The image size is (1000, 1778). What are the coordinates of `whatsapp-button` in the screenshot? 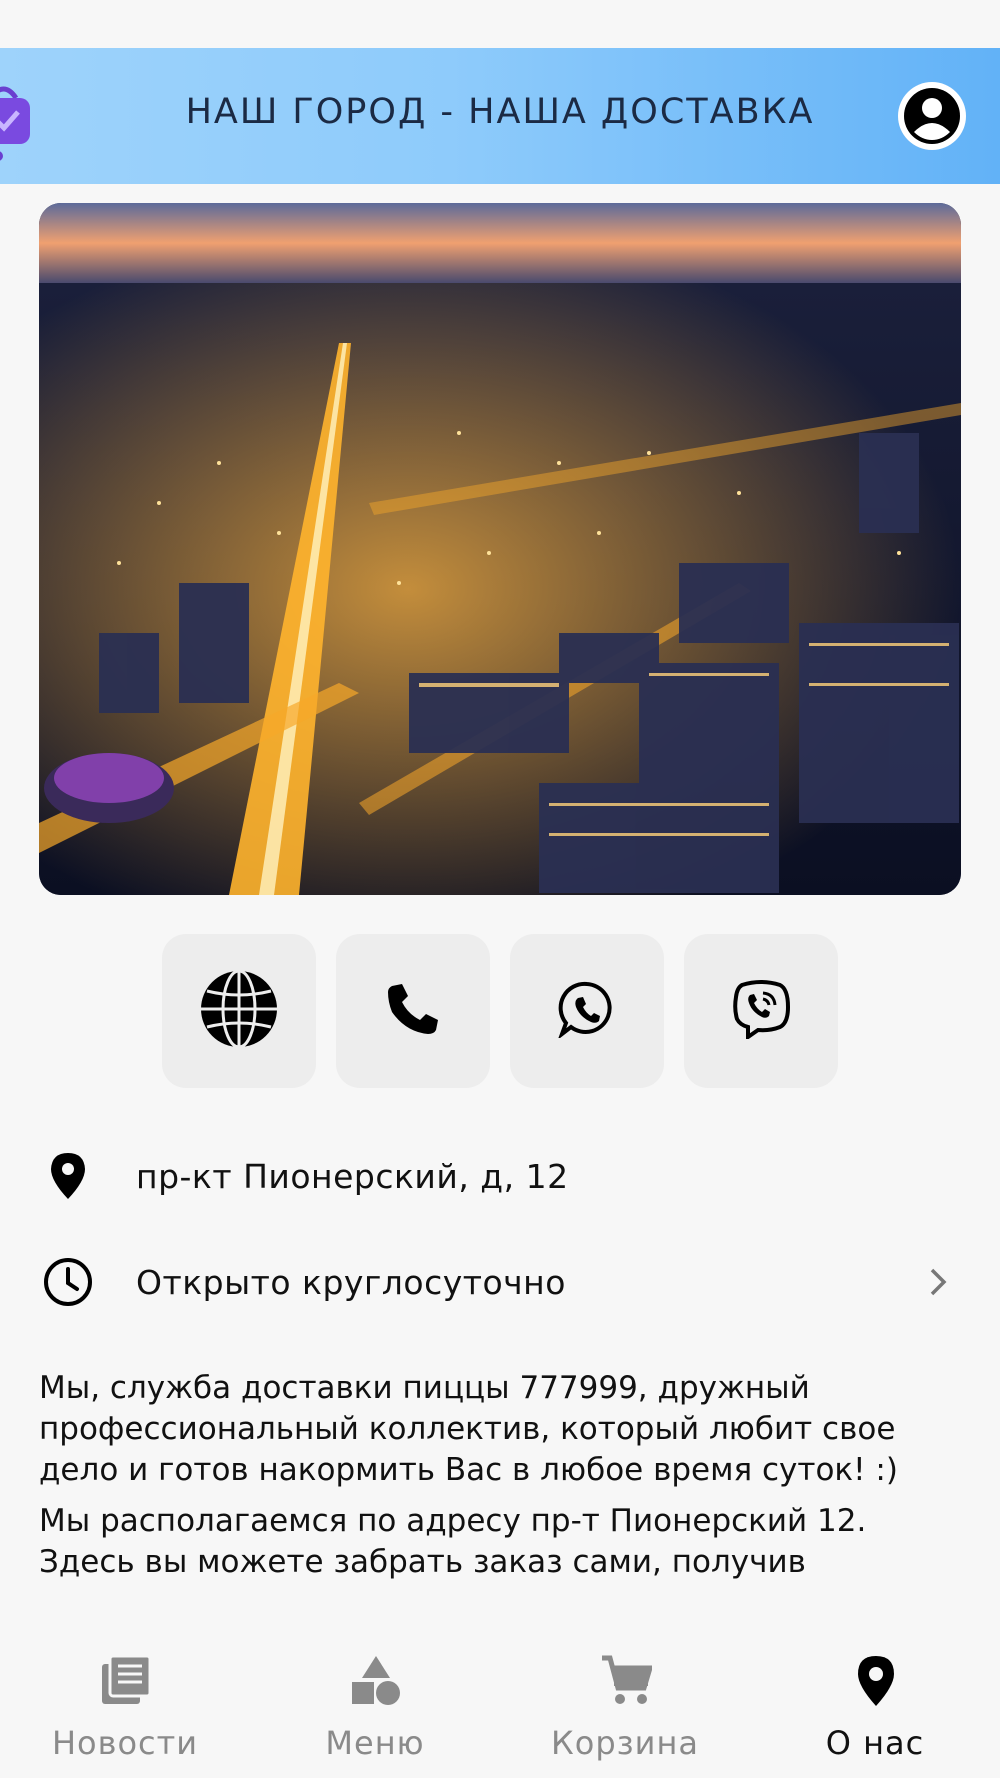 It's located at (587, 1011).